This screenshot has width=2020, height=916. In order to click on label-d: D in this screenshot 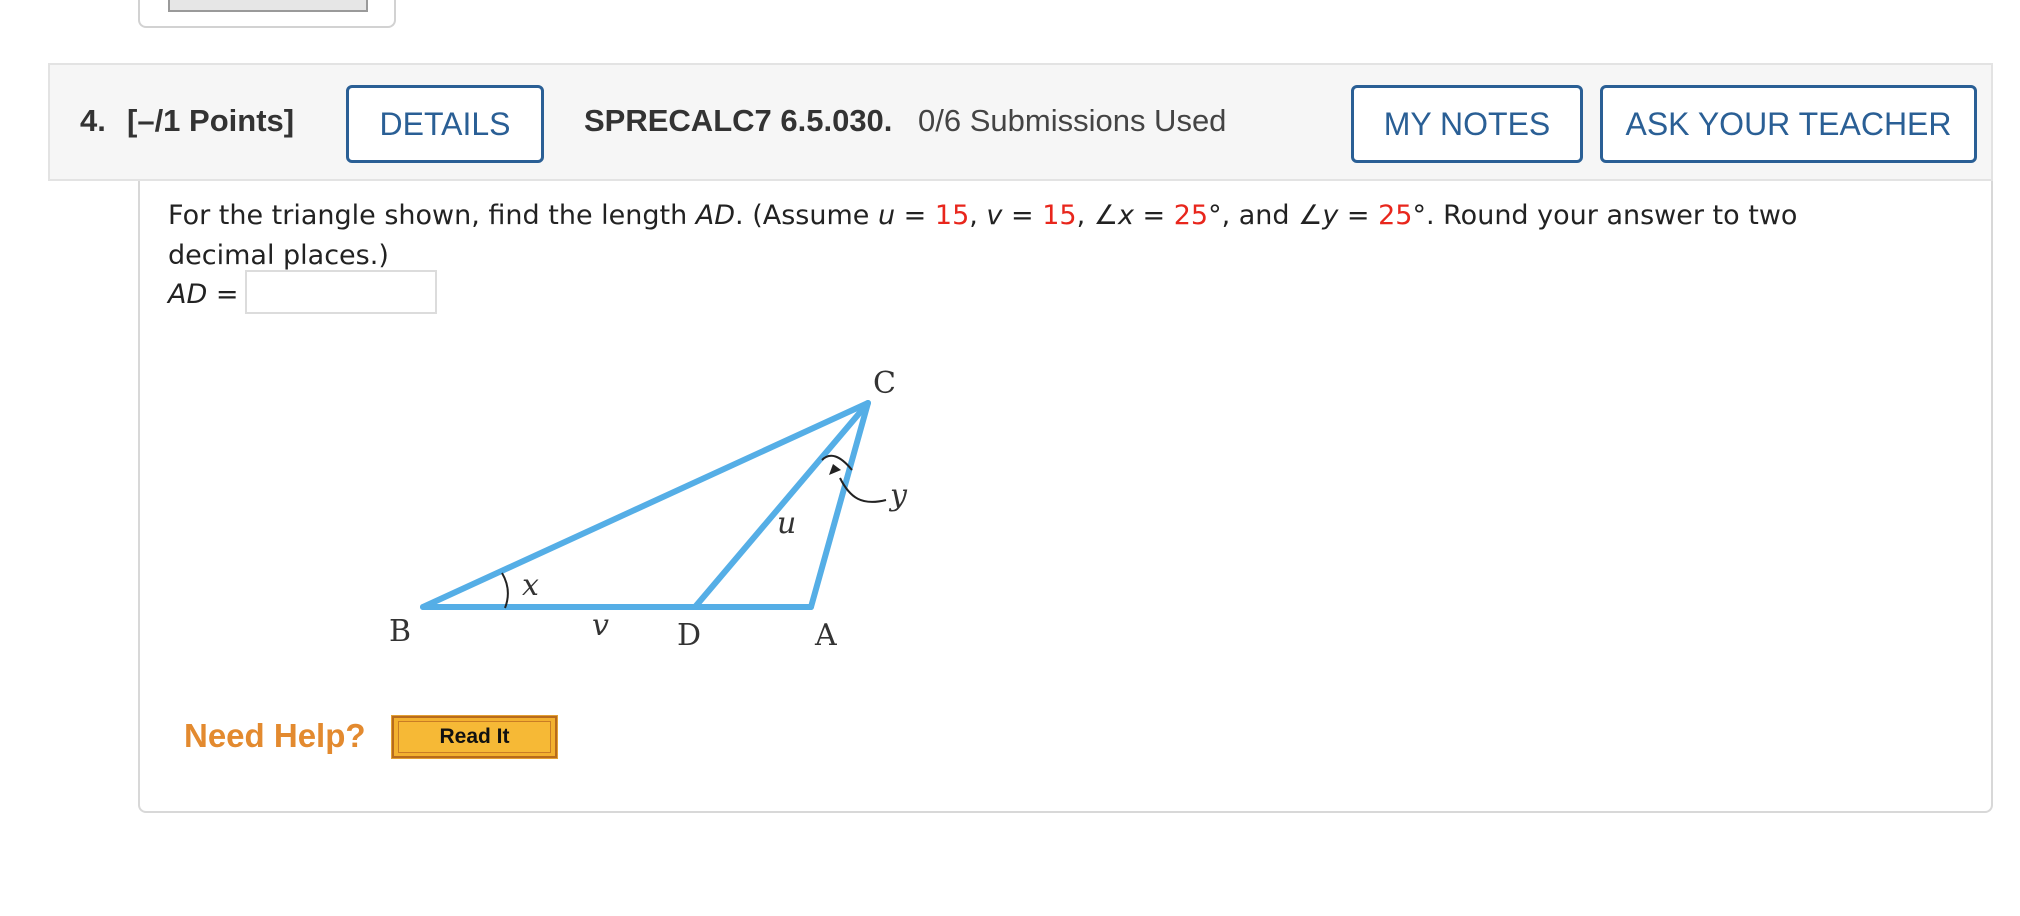, I will do `click(689, 635)`.